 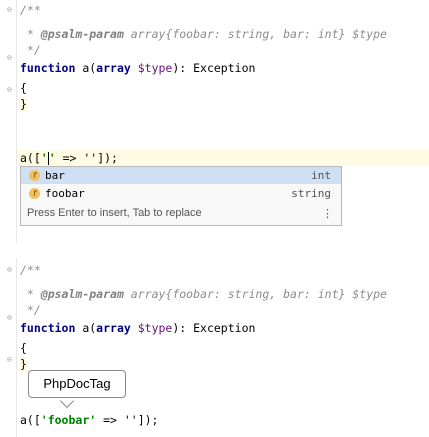 What do you see at coordinates (321, 175) in the screenshot?
I see `completion-item-type: int` at bounding box center [321, 175].